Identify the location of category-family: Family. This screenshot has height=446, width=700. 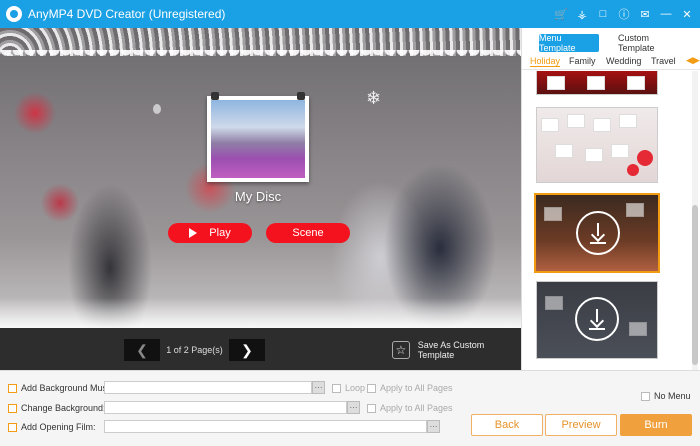
(582, 61).